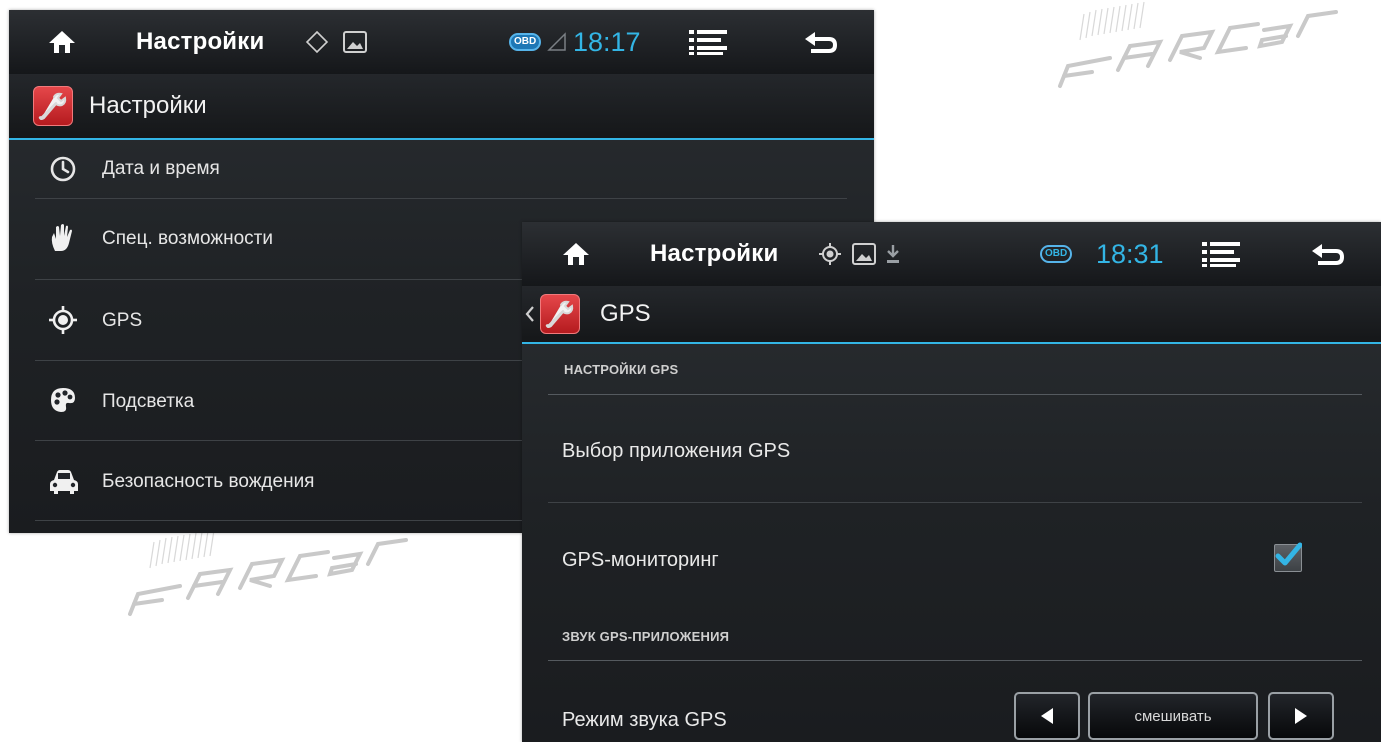 This screenshot has height=742, width=1381. What do you see at coordinates (951, 553) in the screenshot?
I see `gps-monitoring-item: GPS-мониторинг` at bounding box center [951, 553].